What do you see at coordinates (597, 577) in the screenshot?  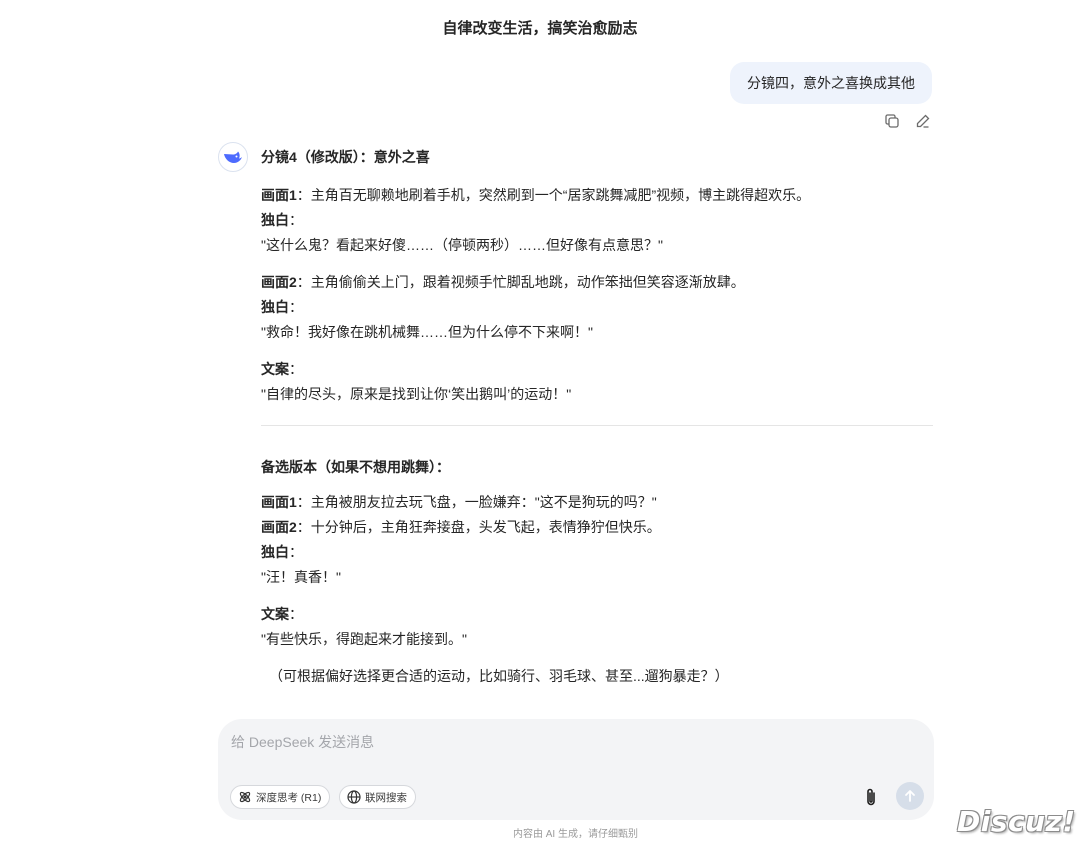 I see `reply-line: "汪！真香！"` at bounding box center [597, 577].